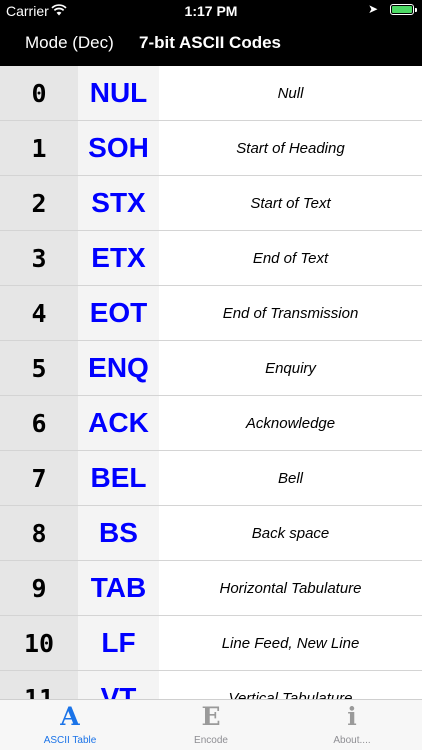  What do you see at coordinates (39, 685) in the screenshot?
I see `decimal-cell: 11` at bounding box center [39, 685].